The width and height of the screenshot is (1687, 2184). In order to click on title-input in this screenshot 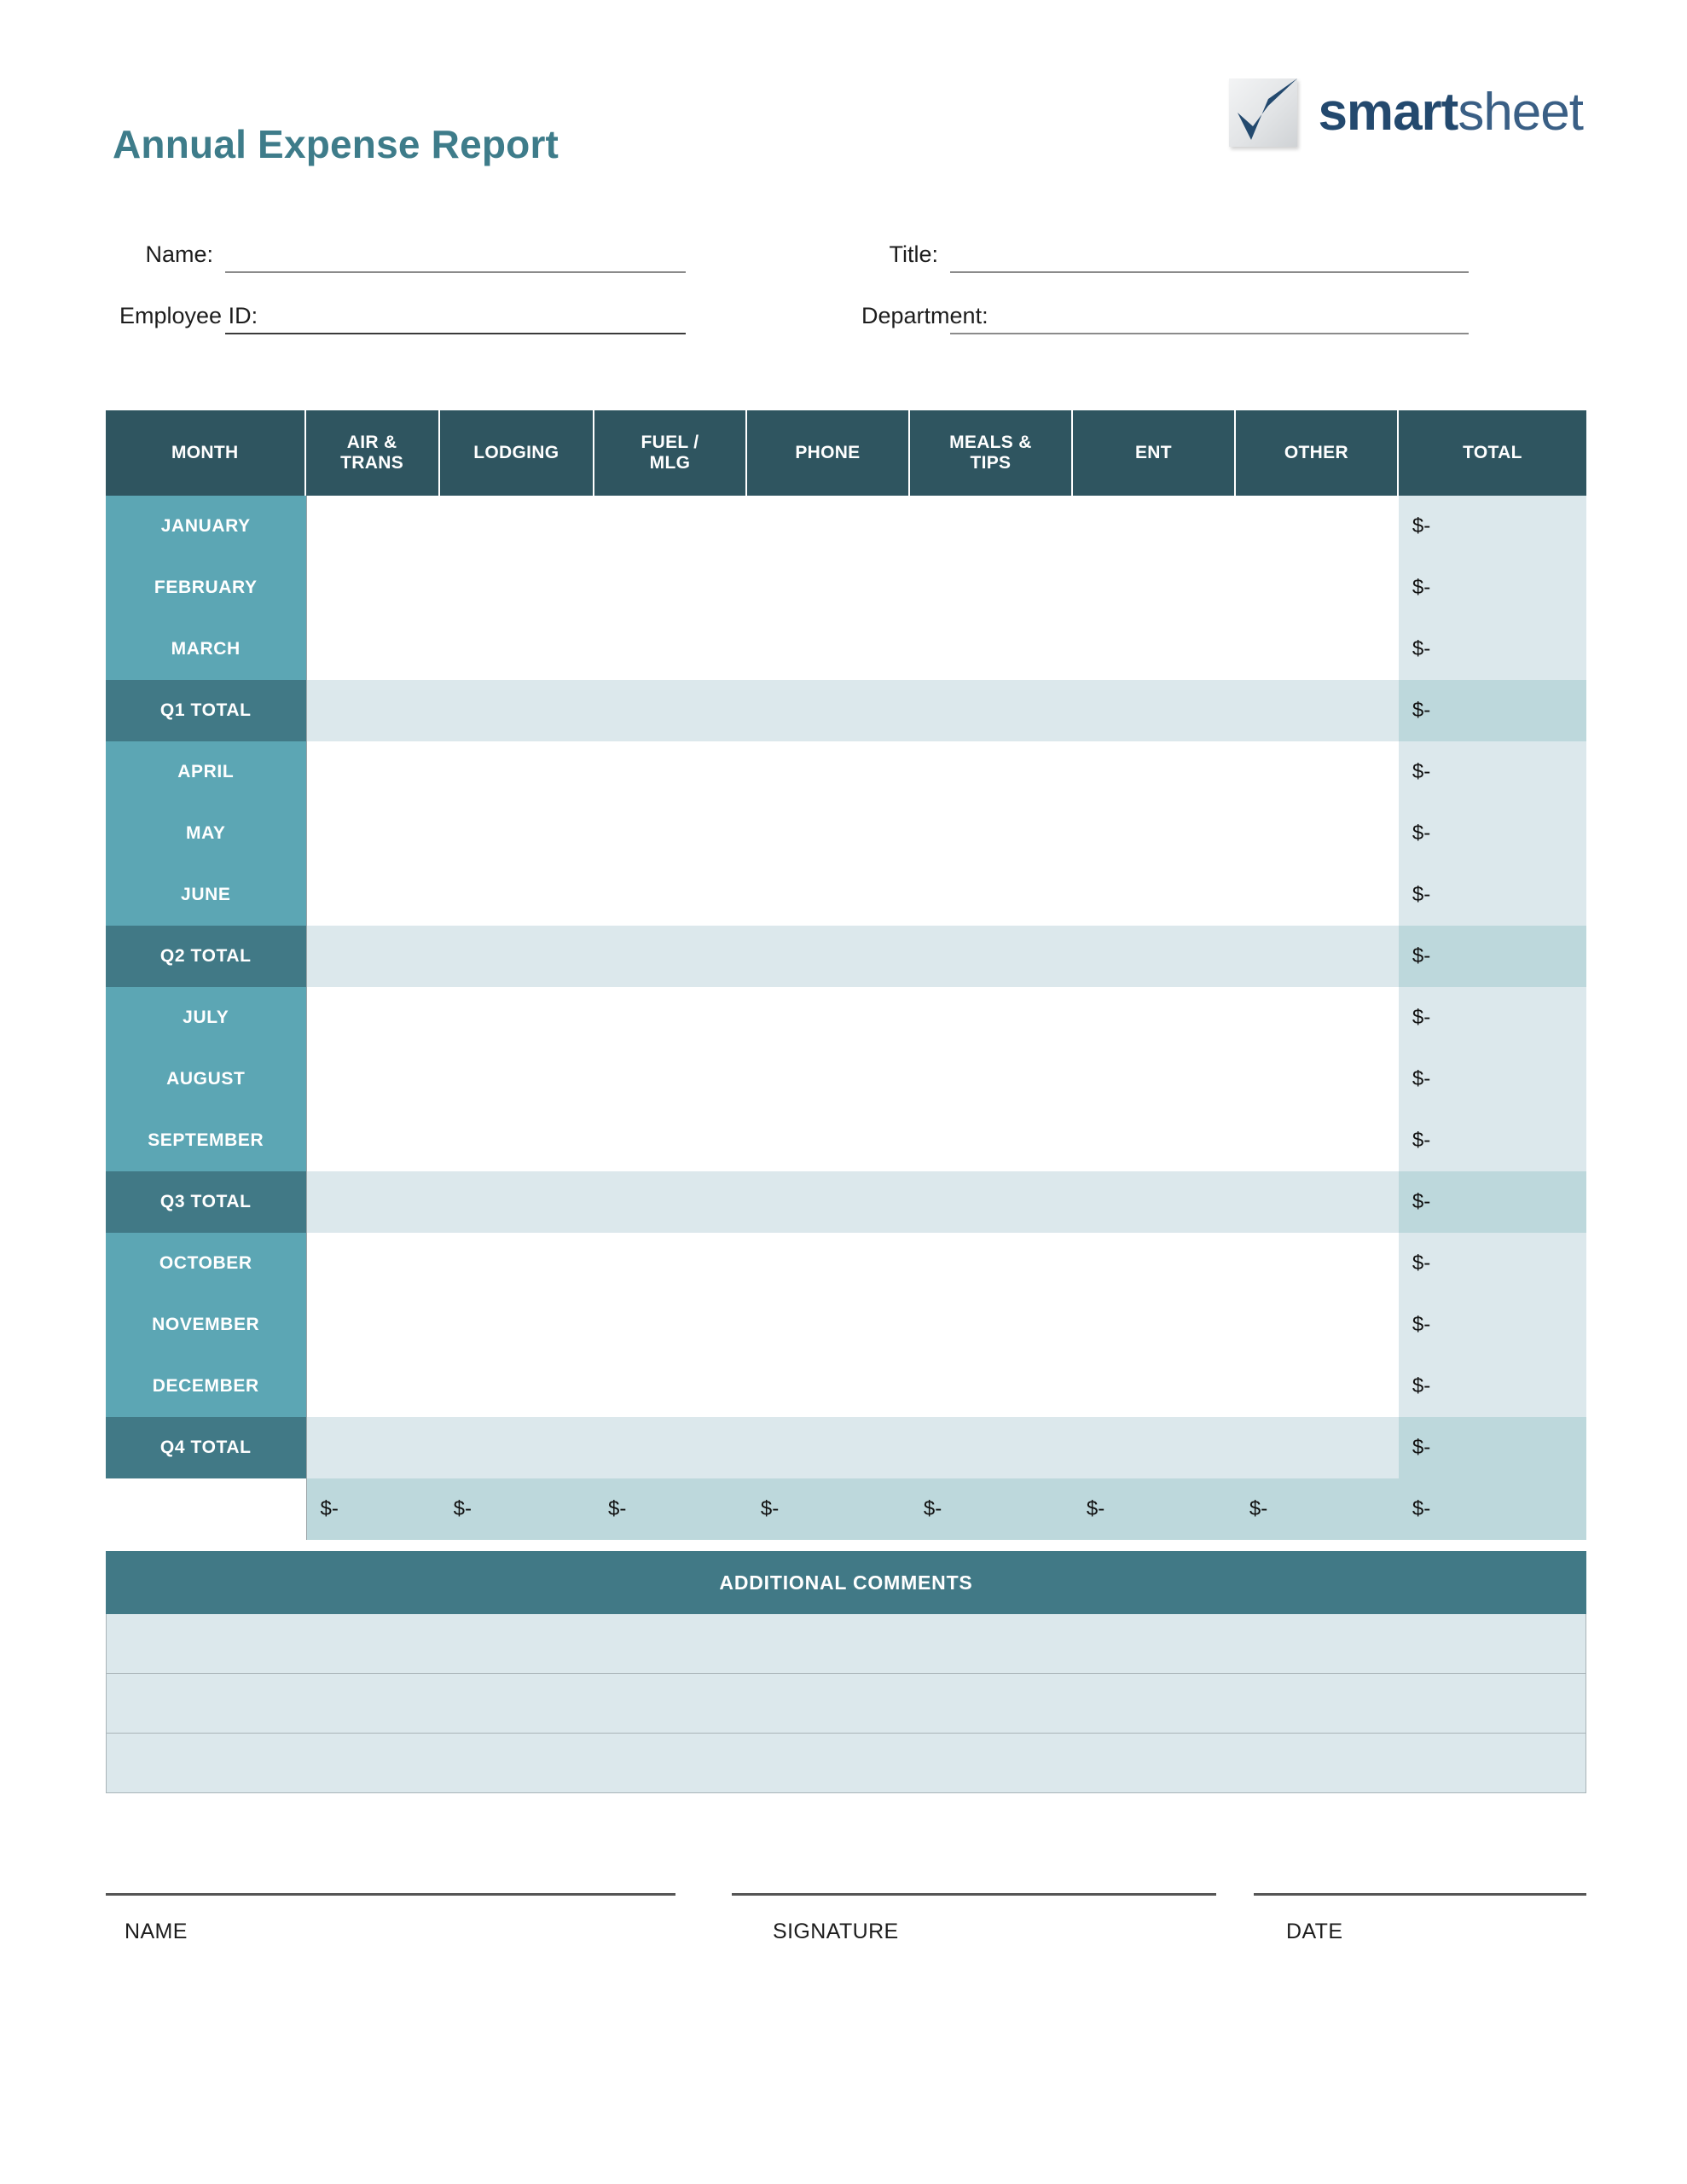, I will do `click(1209, 256)`.